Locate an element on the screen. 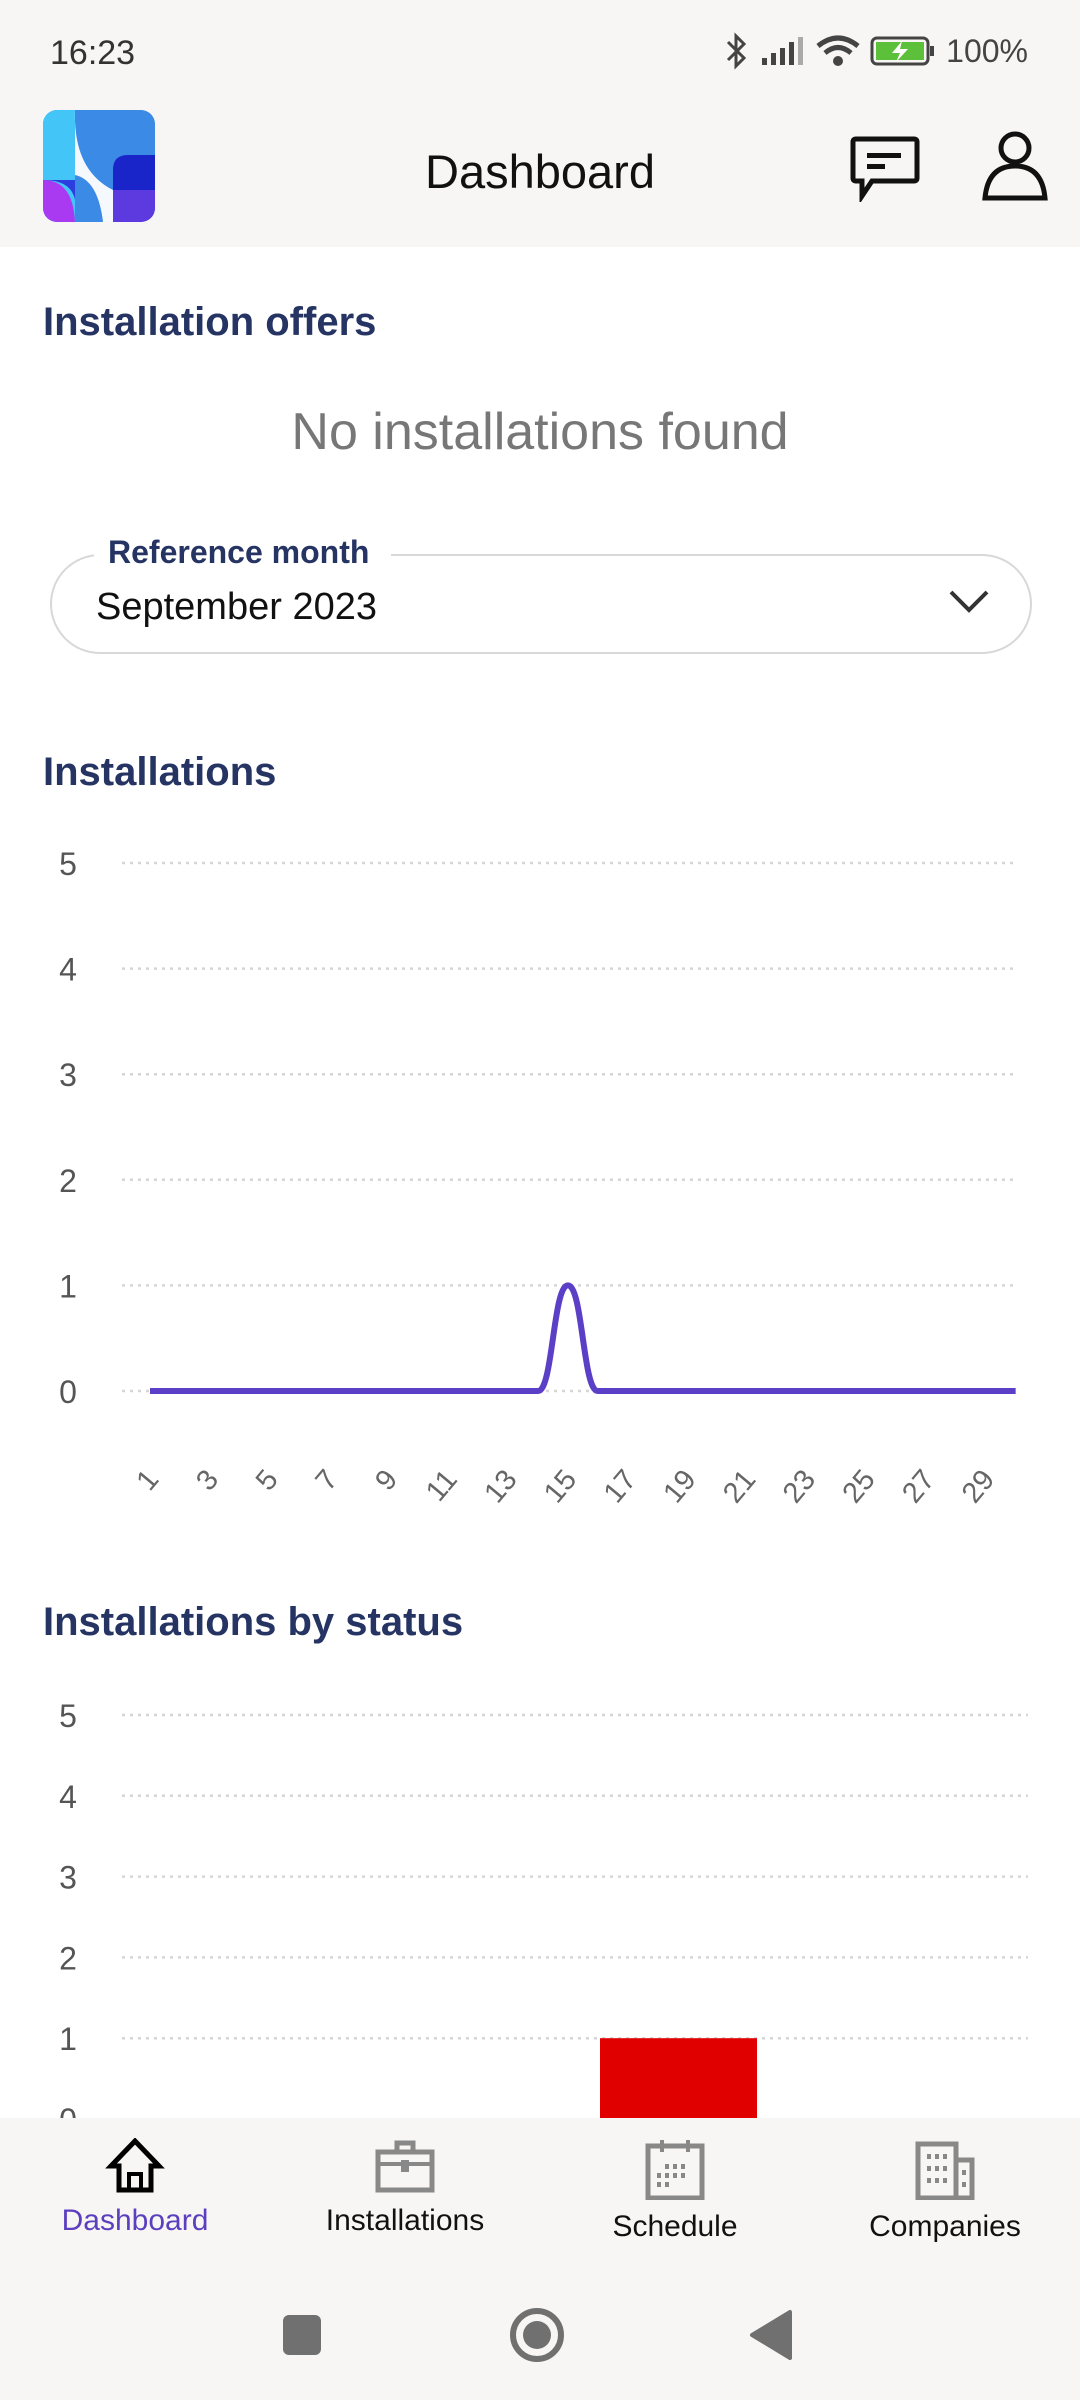 Image resolution: width=1080 pixels, height=2400 pixels. series-line is located at coordinates (583, 1338).